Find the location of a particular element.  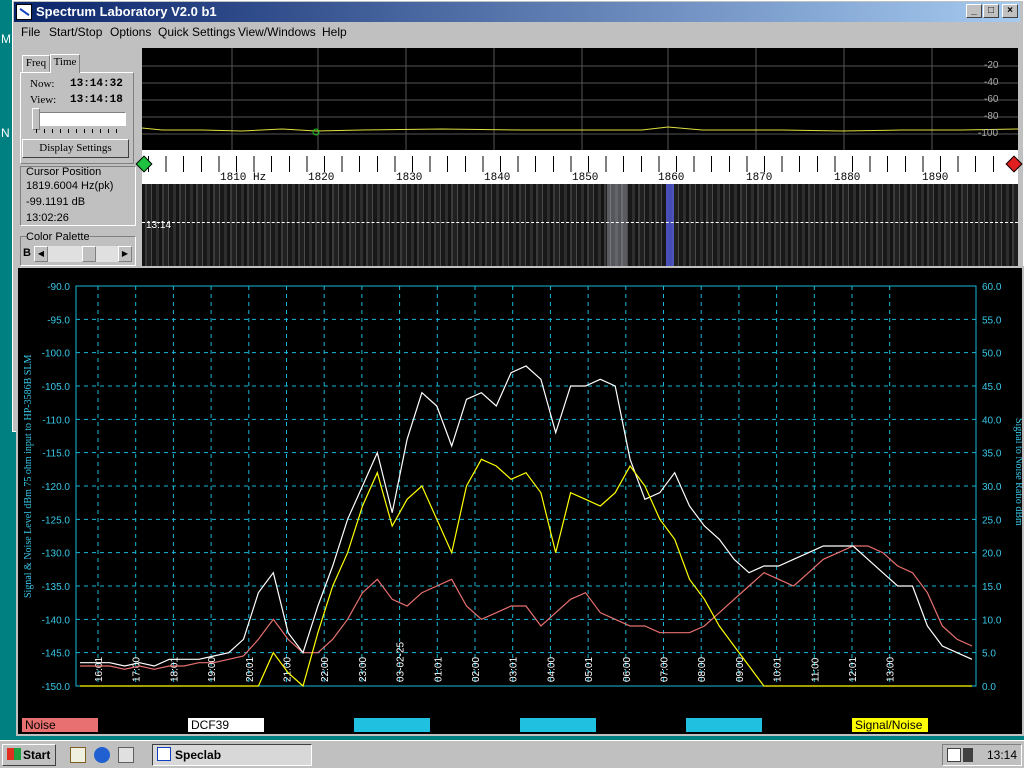

taskbar-speclab-button: Speclab is located at coordinates (232, 755).